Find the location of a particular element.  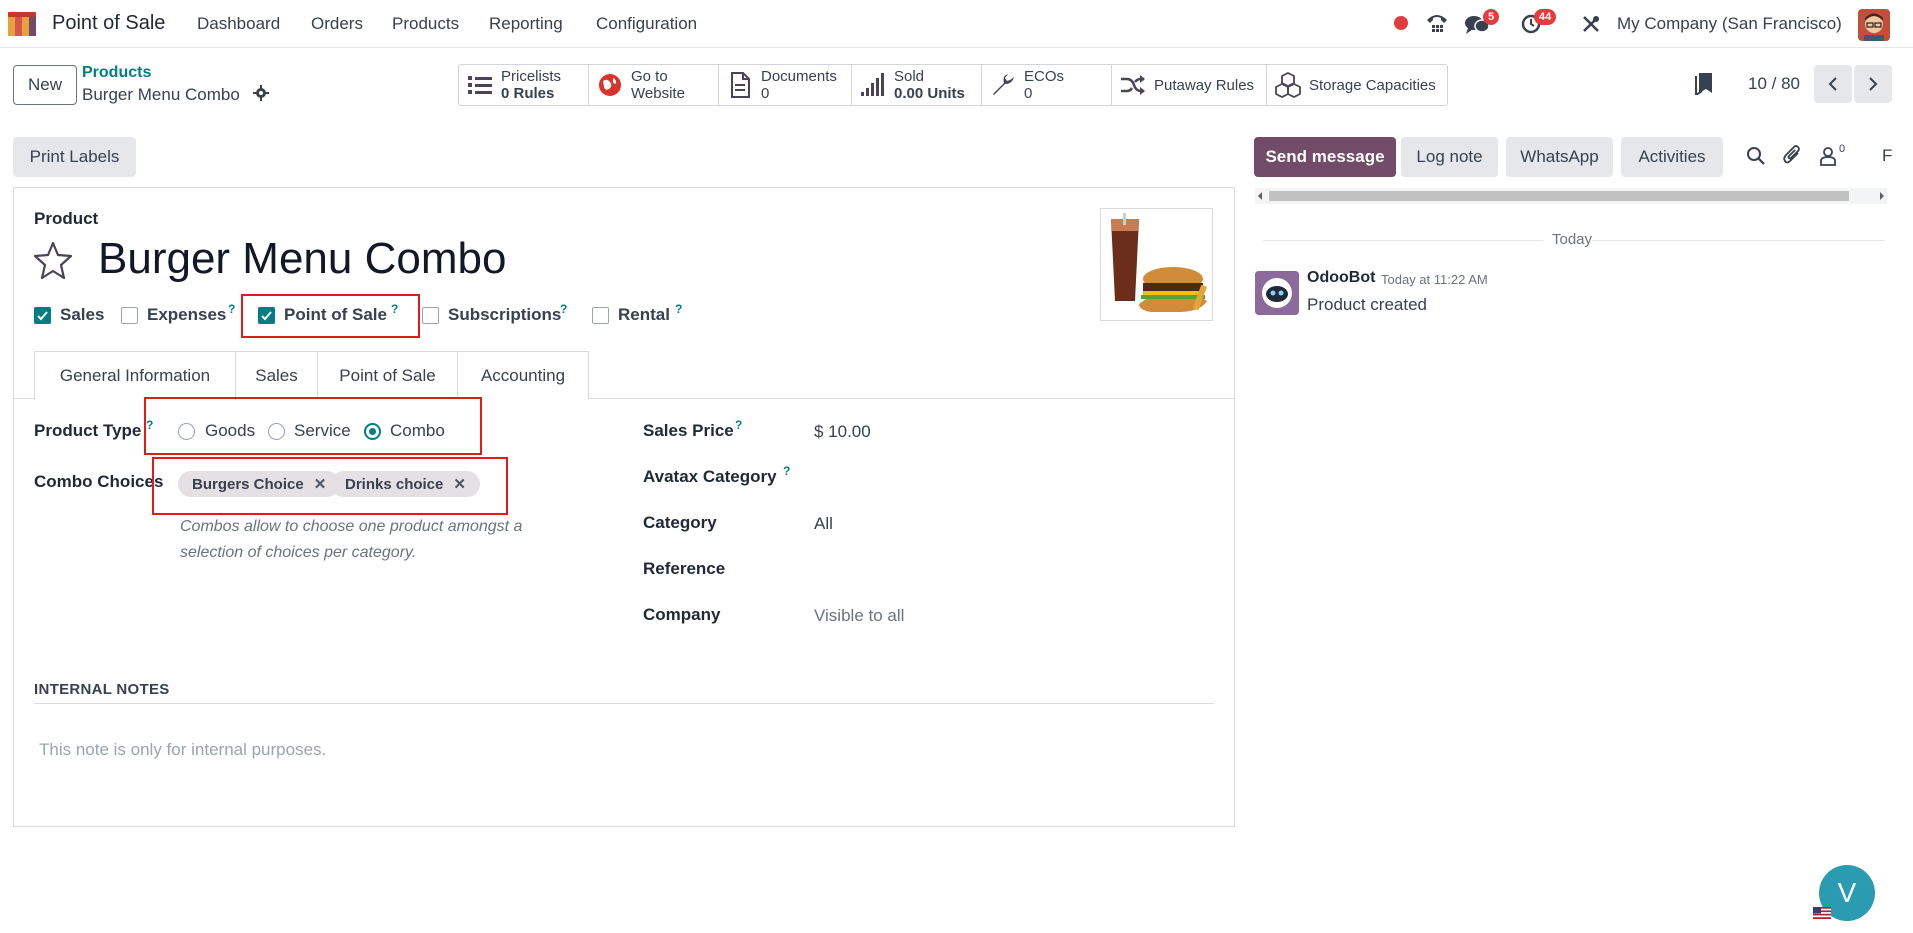

sales-price-field: $ 10.00 is located at coordinates (842, 432).